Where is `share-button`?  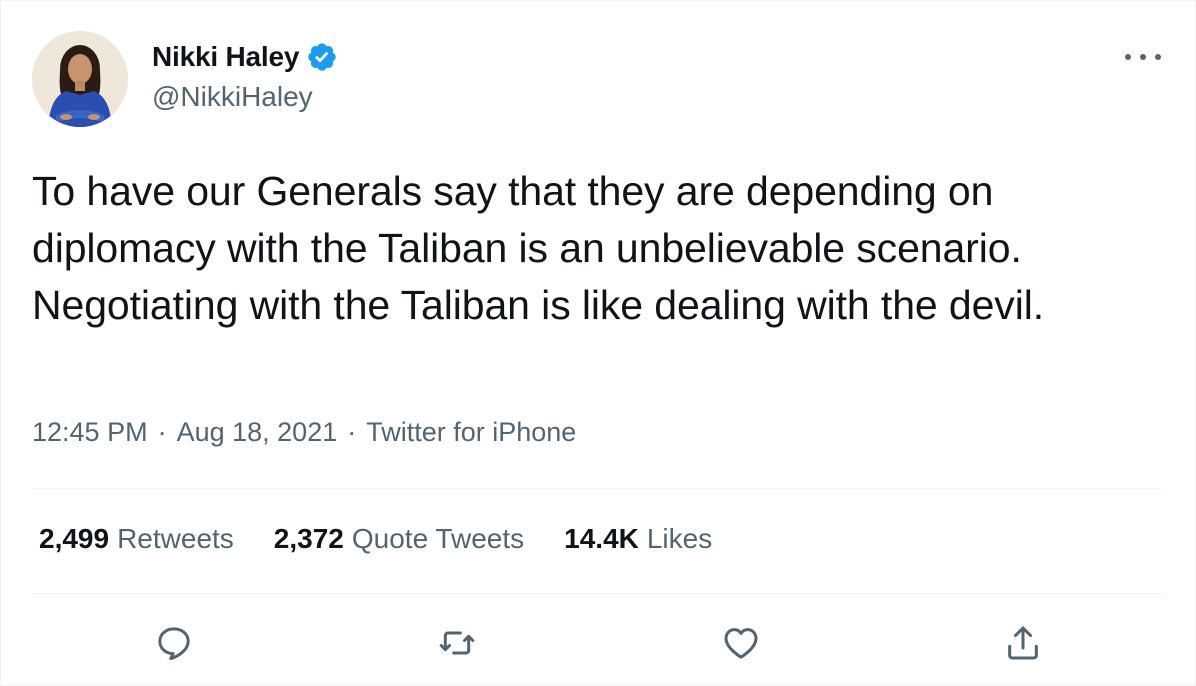 share-button is located at coordinates (1023, 643).